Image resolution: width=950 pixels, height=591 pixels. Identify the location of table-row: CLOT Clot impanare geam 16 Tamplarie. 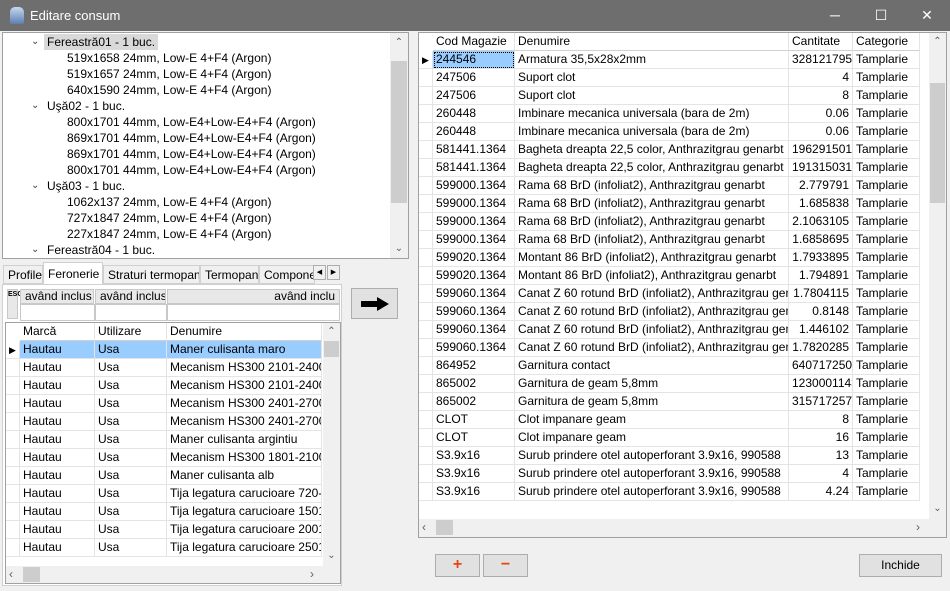
(669, 438).